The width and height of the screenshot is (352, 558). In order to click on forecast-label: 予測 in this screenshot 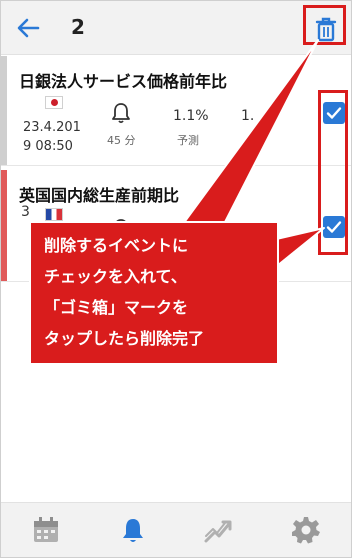, I will do `click(188, 140)`.